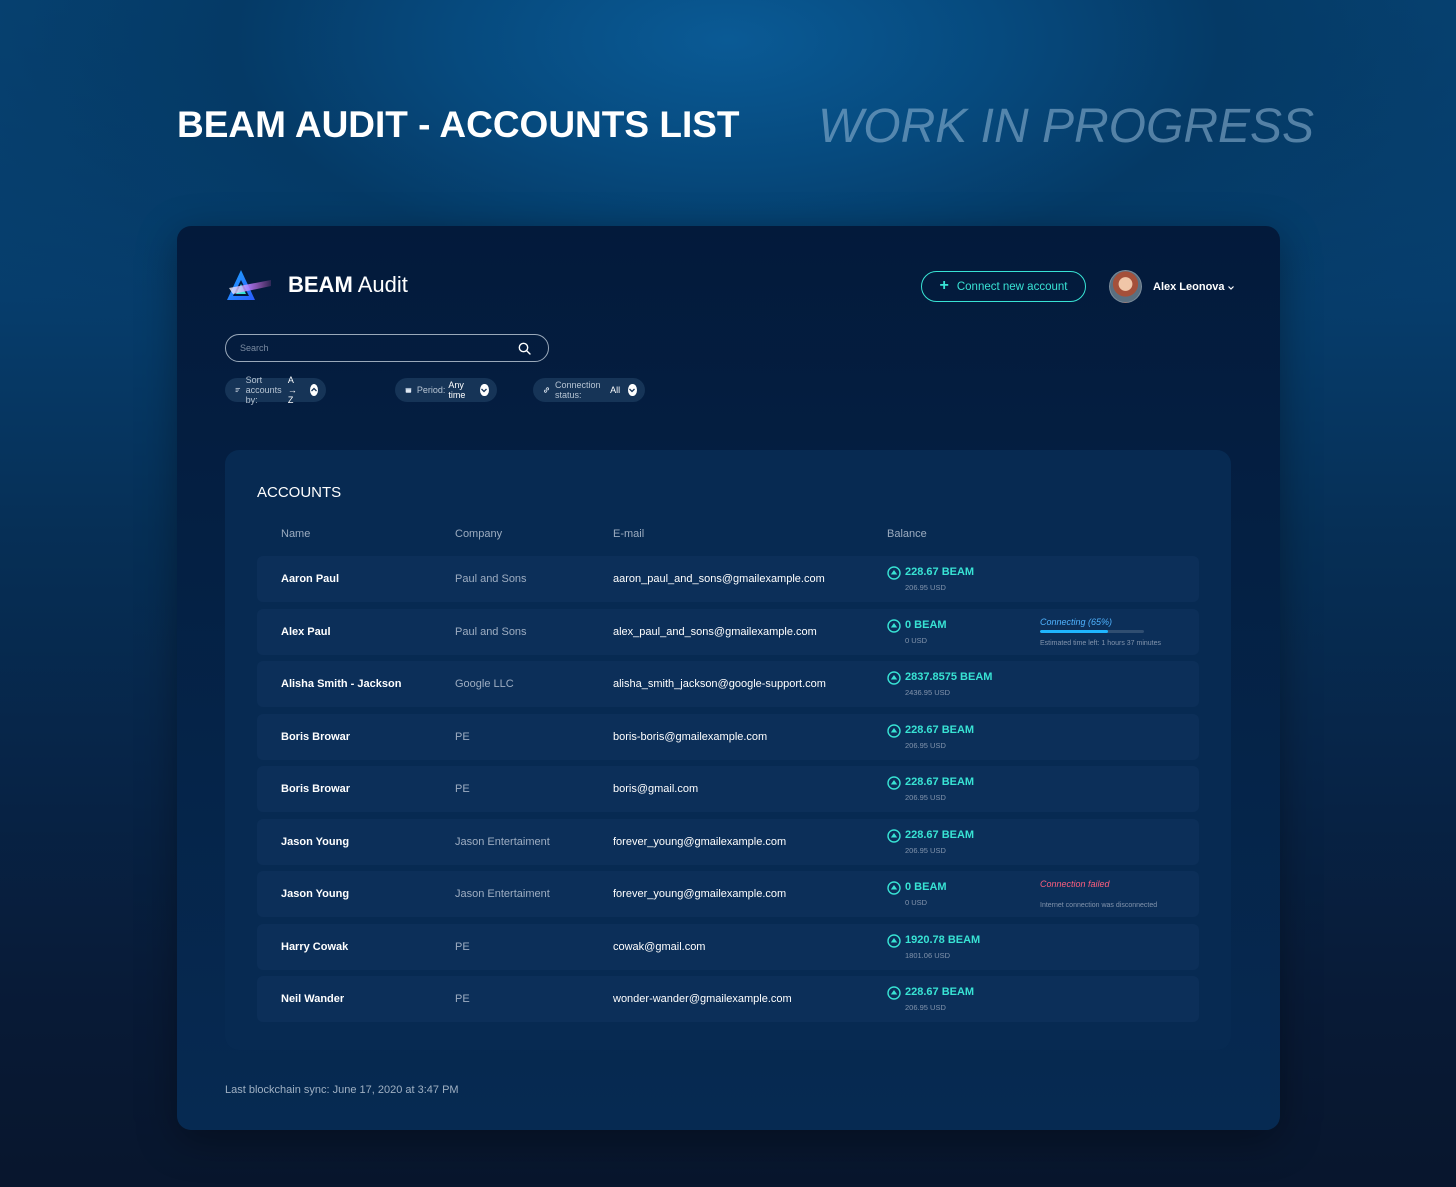  Describe the element at coordinates (292, 390) in the screenshot. I see `sort-filter-value: A → Z` at that location.